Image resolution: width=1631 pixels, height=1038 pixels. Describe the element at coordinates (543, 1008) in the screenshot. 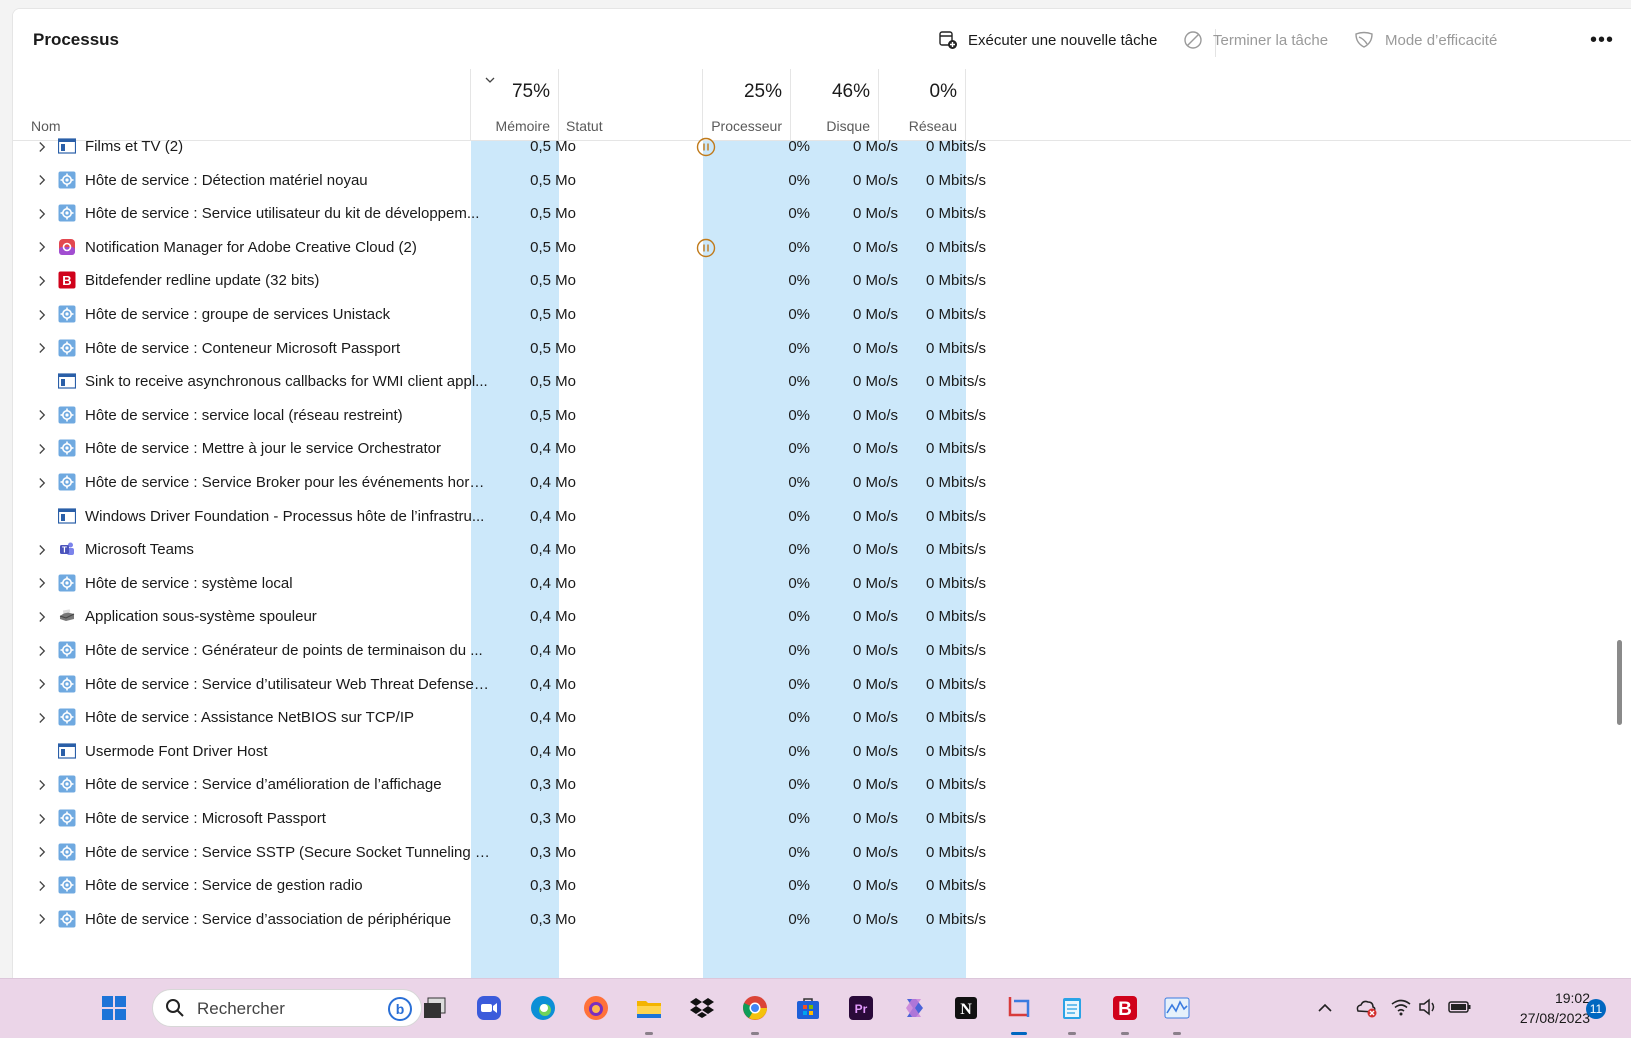

I see `edge-icon` at that location.